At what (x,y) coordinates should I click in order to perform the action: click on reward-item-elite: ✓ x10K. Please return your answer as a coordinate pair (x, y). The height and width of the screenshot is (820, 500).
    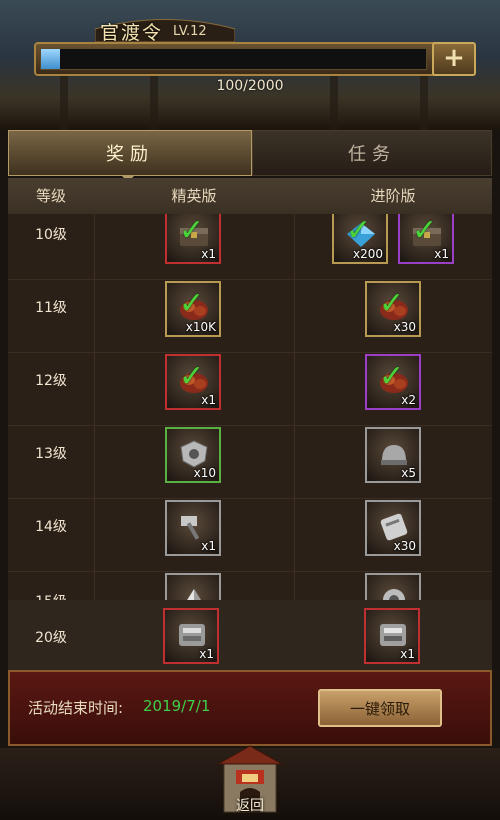
    Looking at the image, I should click on (193, 309).